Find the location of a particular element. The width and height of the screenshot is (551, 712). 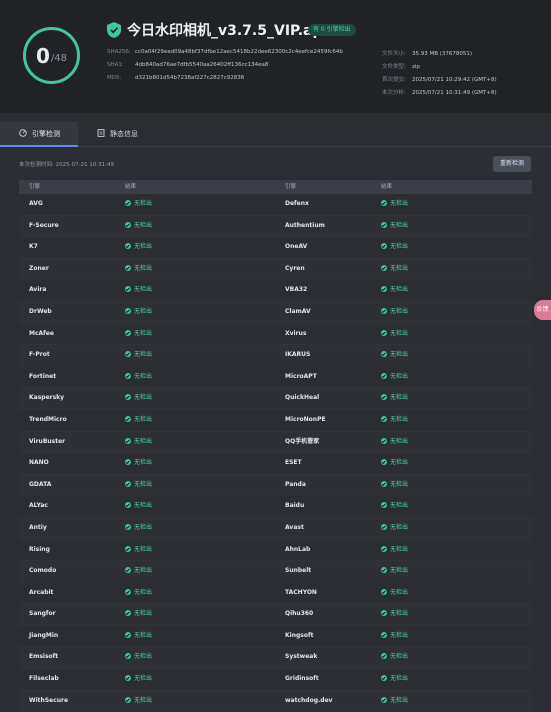

engine-name: TACHYON is located at coordinates (301, 593).